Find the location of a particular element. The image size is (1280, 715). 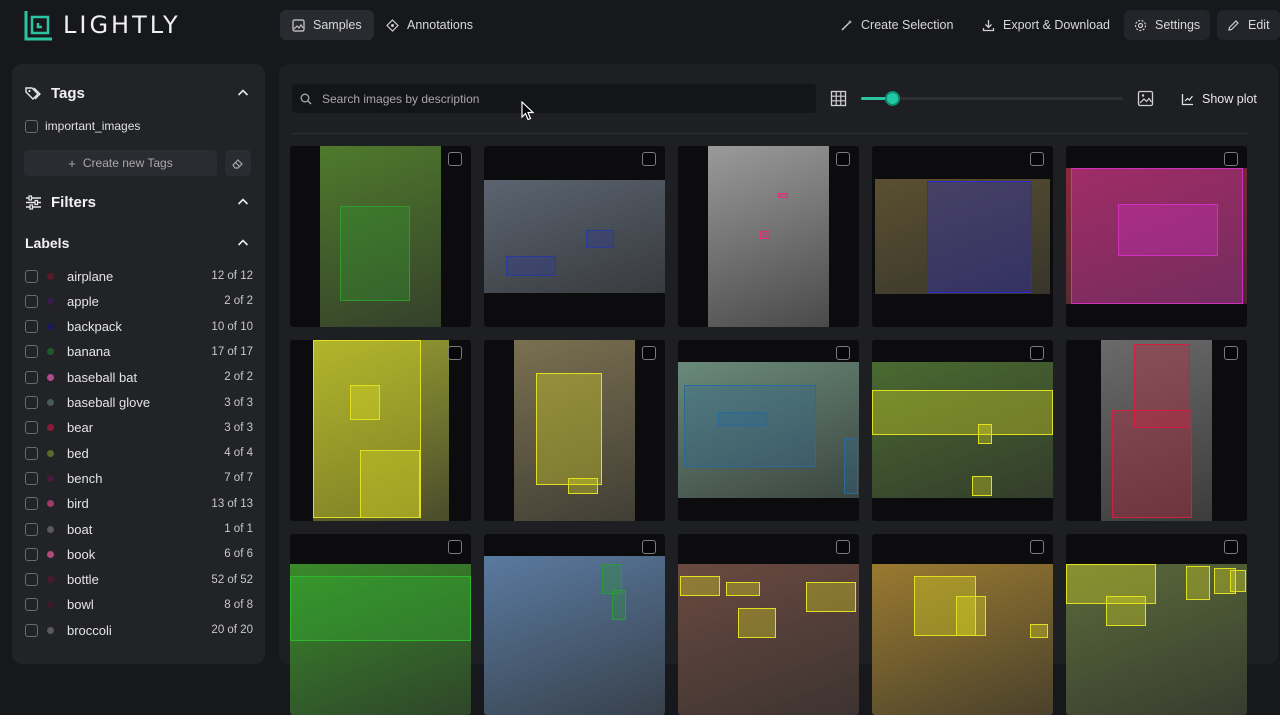

search-icon is located at coordinates (306, 98).